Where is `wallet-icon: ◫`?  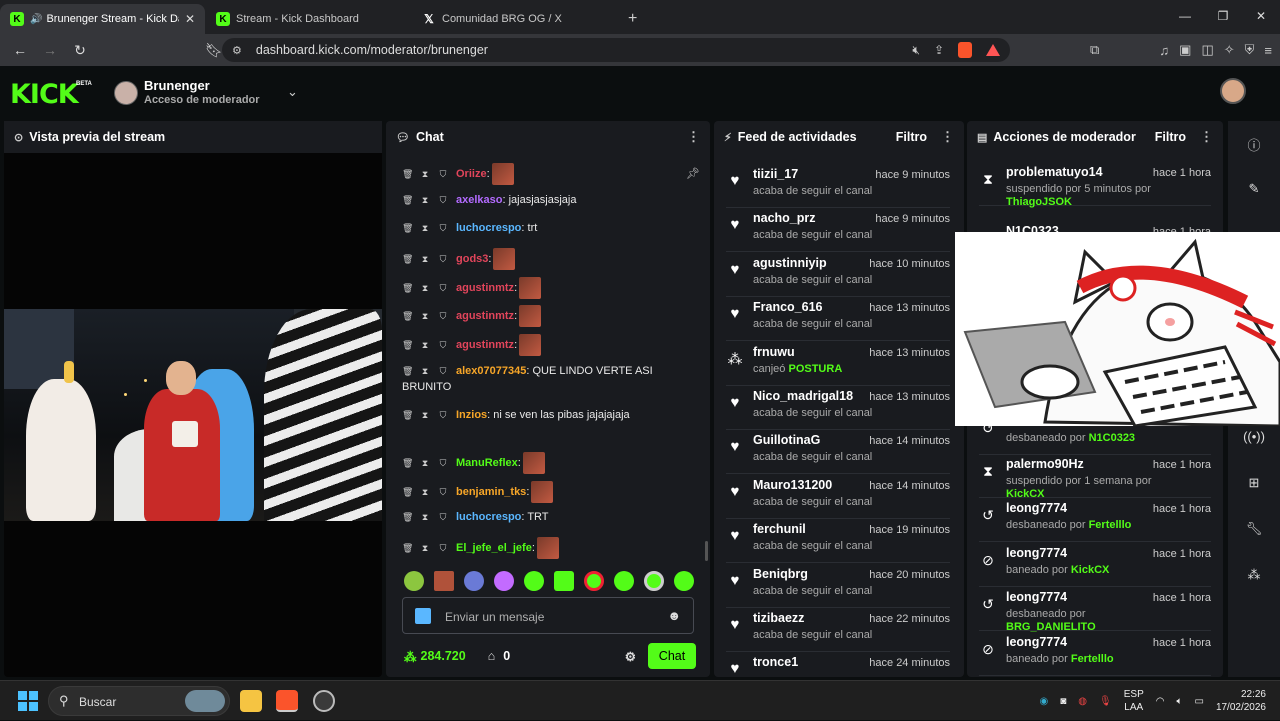
wallet-icon: ◫ is located at coordinates (1207, 50).